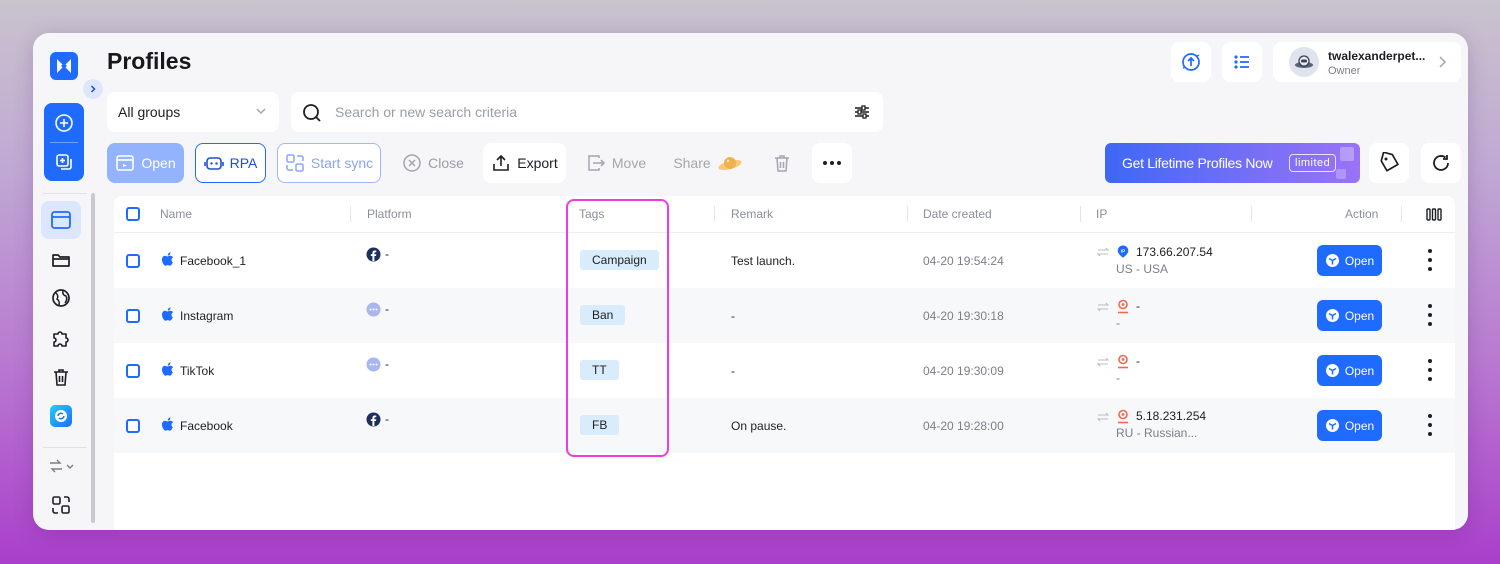 This screenshot has height=564, width=1500. What do you see at coordinates (524, 163) in the screenshot?
I see `export-button: Export` at bounding box center [524, 163].